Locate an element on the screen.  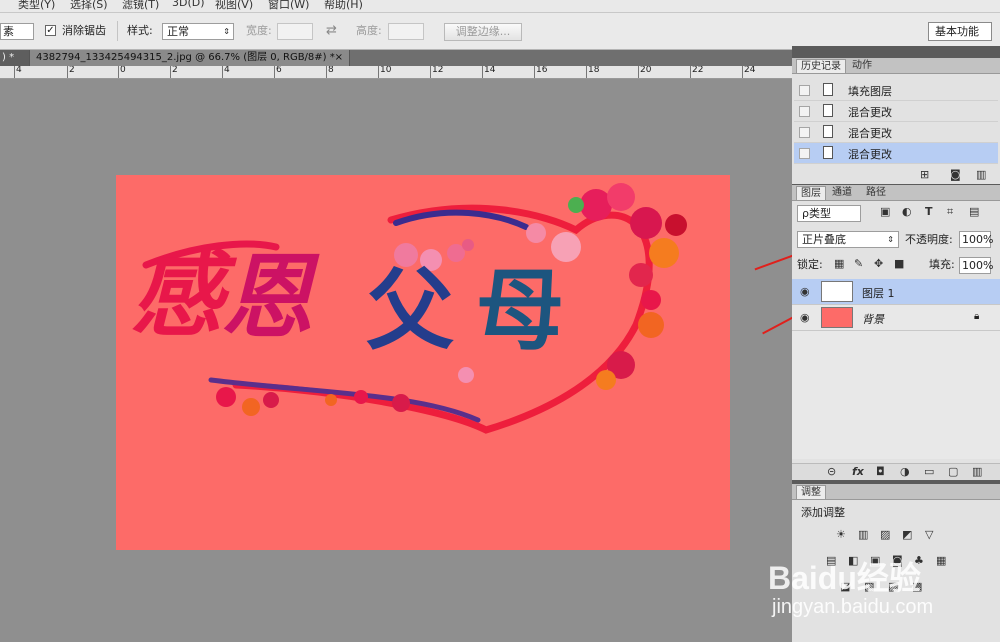
blend-mode-value: 正片叠底 is located at coordinates (824, 239).